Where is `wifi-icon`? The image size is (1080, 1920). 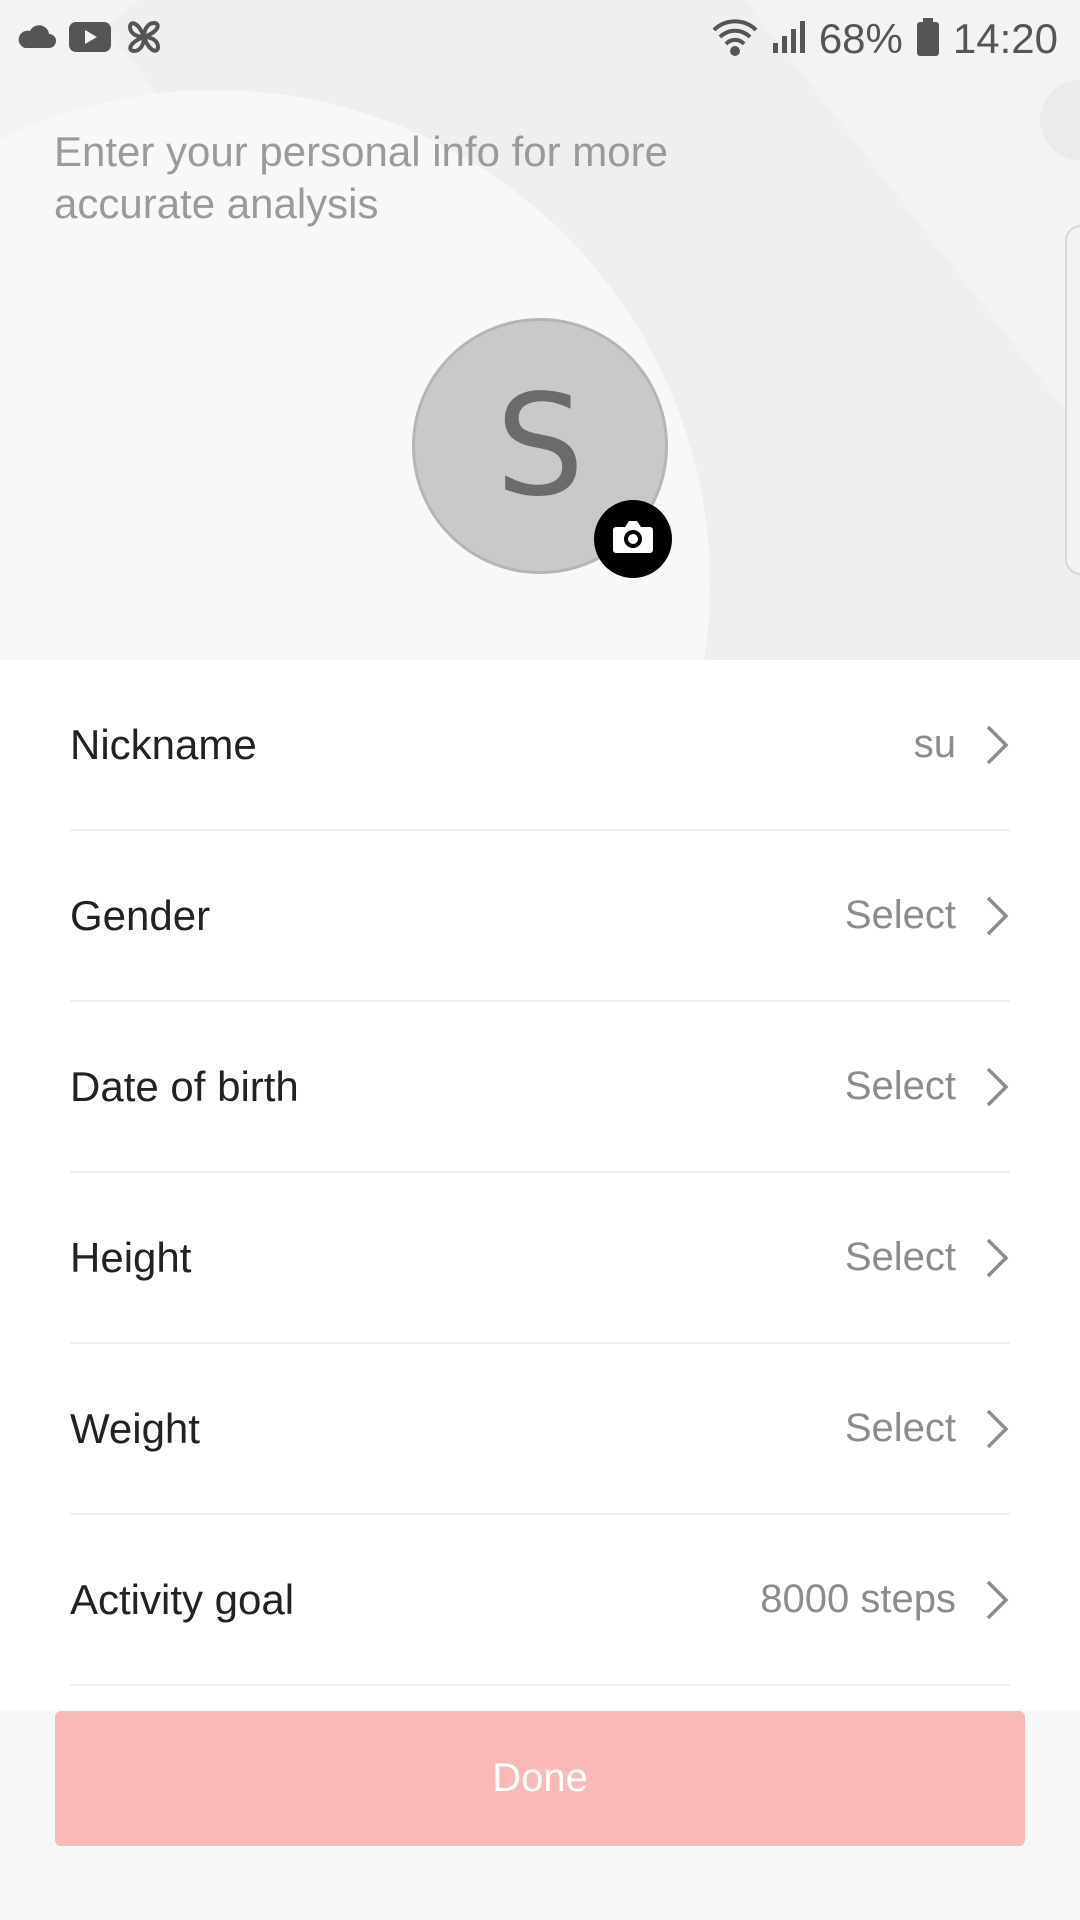 wifi-icon is located at coordinates (735, 39).